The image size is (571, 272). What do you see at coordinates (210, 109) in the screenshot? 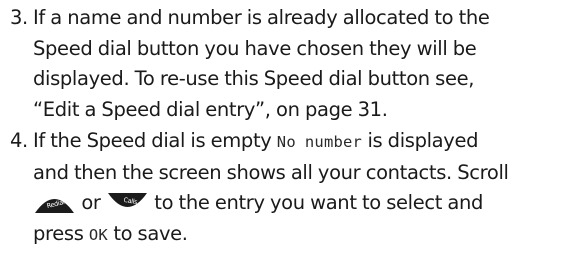
I see `step-text-line: “Edit a Speed dial entry”, on page 31.` at bounding box center [210, 109].